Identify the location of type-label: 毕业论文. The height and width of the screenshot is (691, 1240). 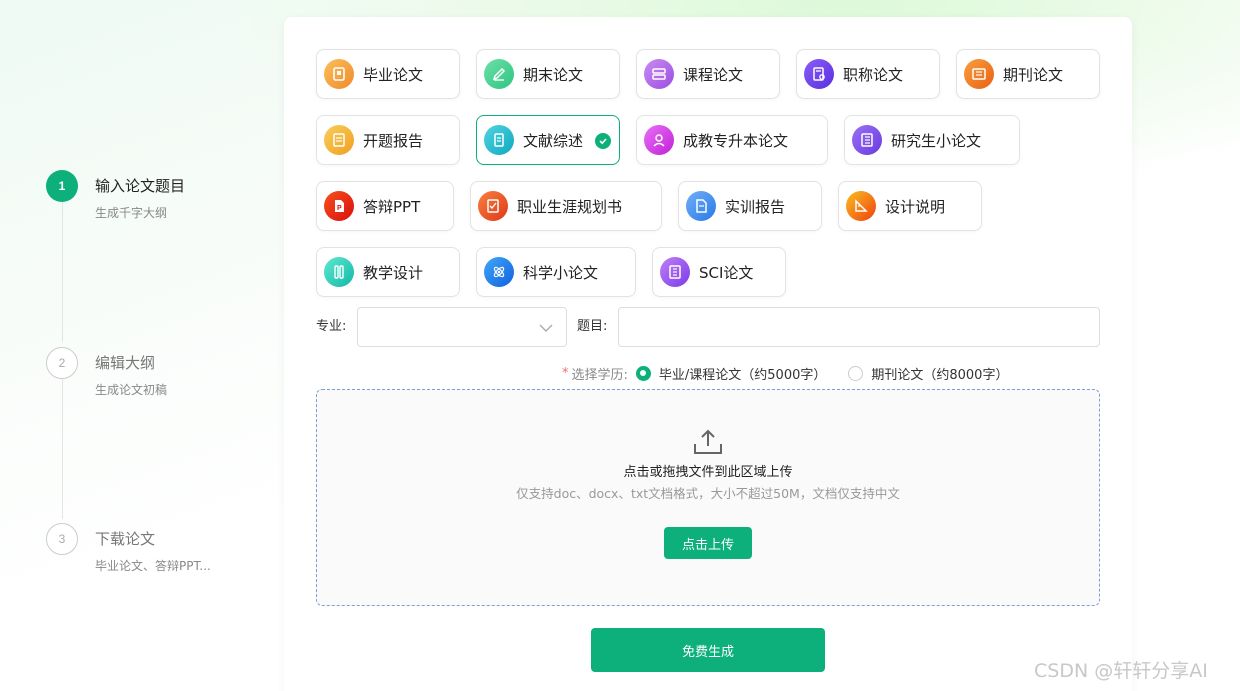
(393, 74).